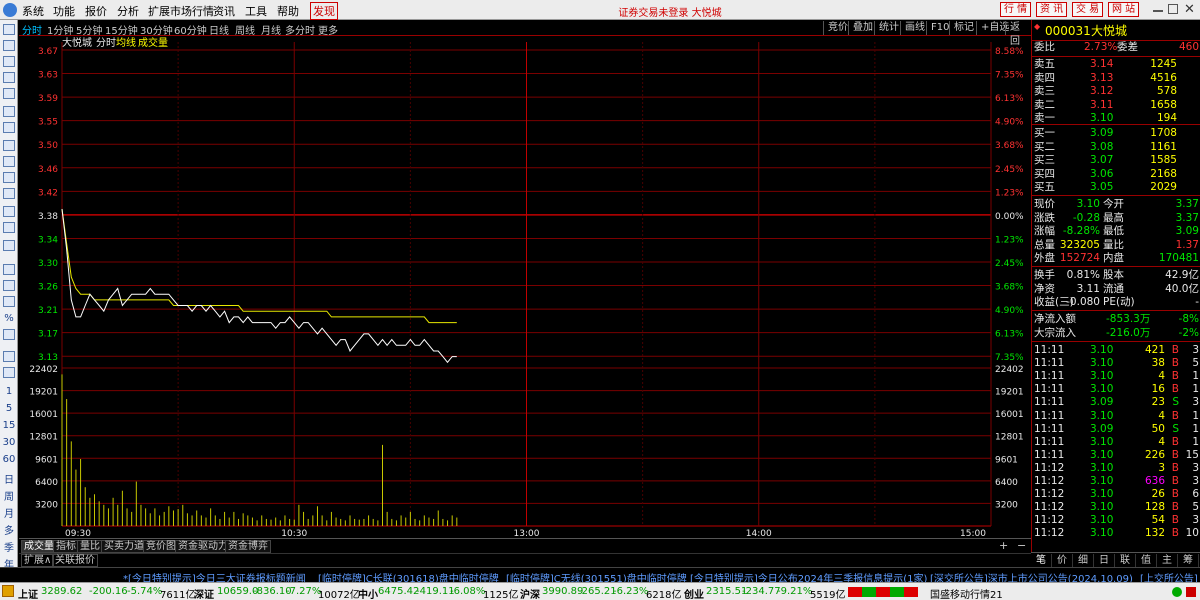 The image size is (1200, 600). Describe the element at coordinates (28, 593) in the screenshot. I see `sh-index-label: 上证` at that location.